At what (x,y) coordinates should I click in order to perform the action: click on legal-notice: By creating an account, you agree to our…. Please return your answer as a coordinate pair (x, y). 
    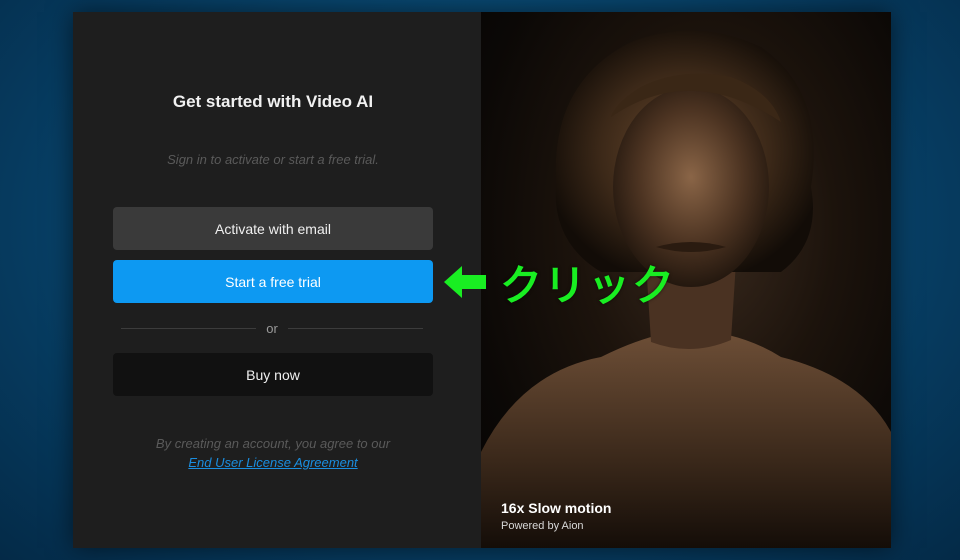
    Looking at the image, I should click on (273, 453).